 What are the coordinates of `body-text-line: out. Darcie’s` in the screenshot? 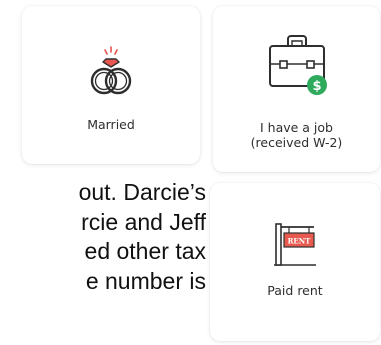 It's located at (142, 192).